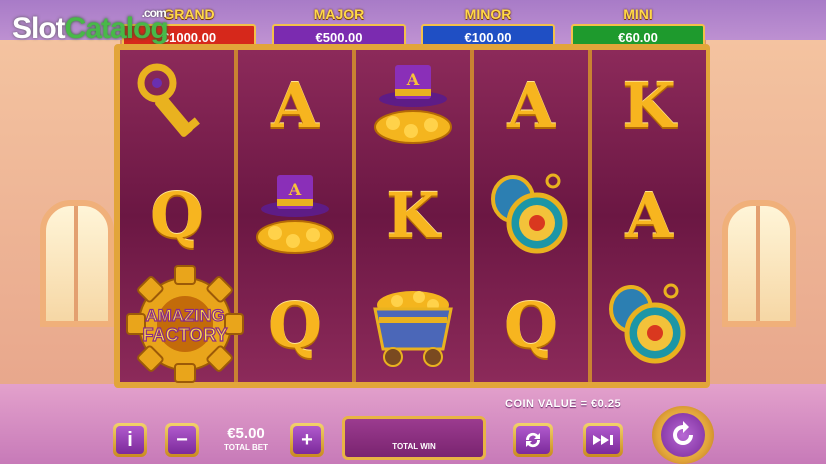  Describe the element at coordinates (339, 27) in the screenshot. I see `jackpot-major: MAJOR €500.00` at that location.